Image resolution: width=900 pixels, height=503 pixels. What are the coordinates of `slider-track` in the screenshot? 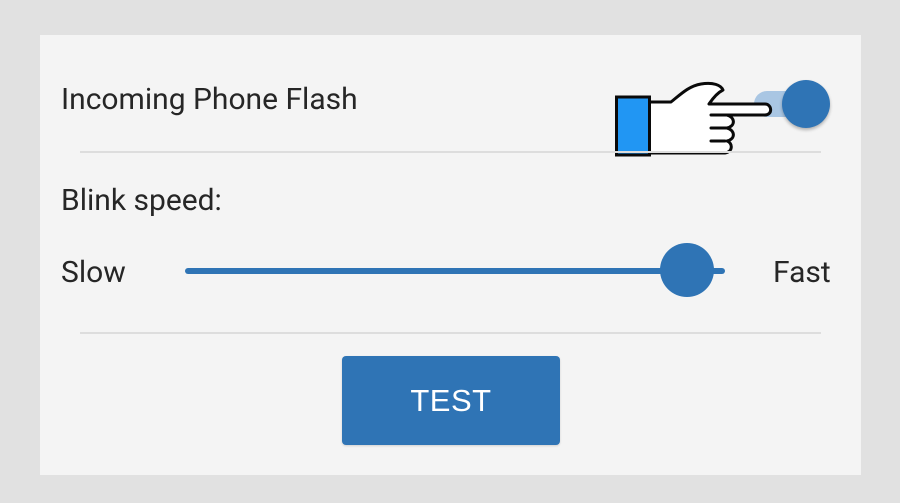 It's located at (455, 271).